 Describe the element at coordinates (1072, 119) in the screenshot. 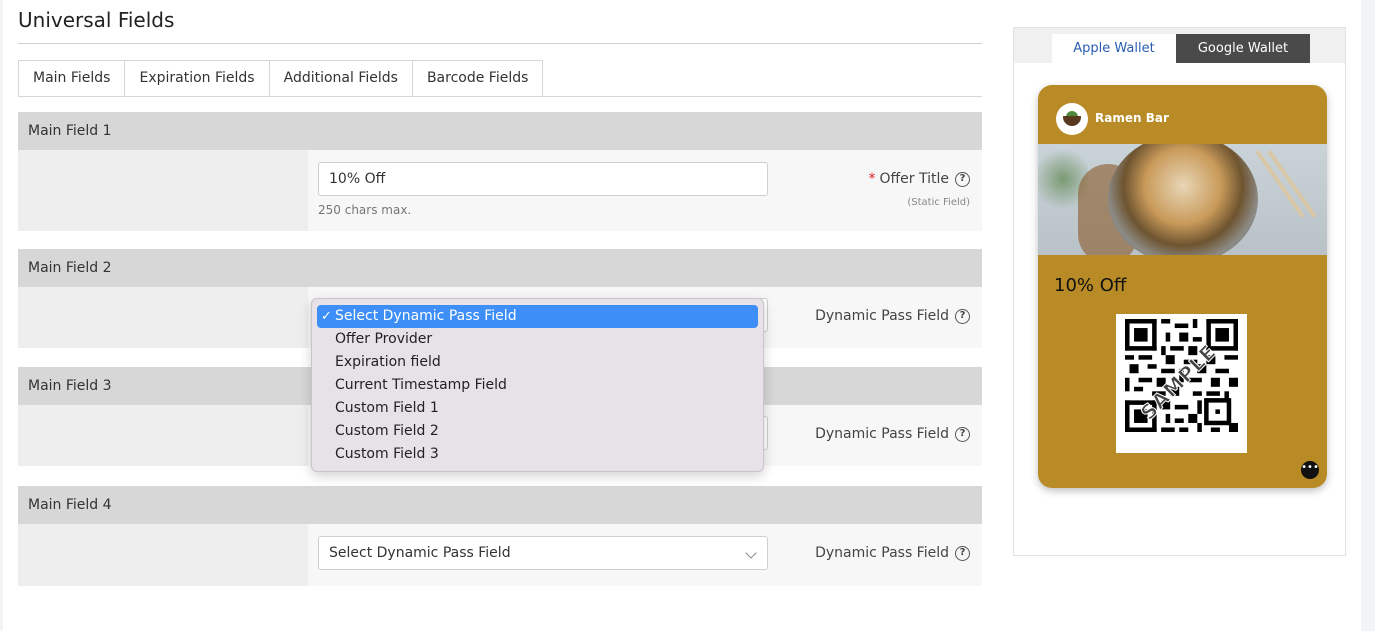

I see `ramen-bowl-logo-icon` at that location.